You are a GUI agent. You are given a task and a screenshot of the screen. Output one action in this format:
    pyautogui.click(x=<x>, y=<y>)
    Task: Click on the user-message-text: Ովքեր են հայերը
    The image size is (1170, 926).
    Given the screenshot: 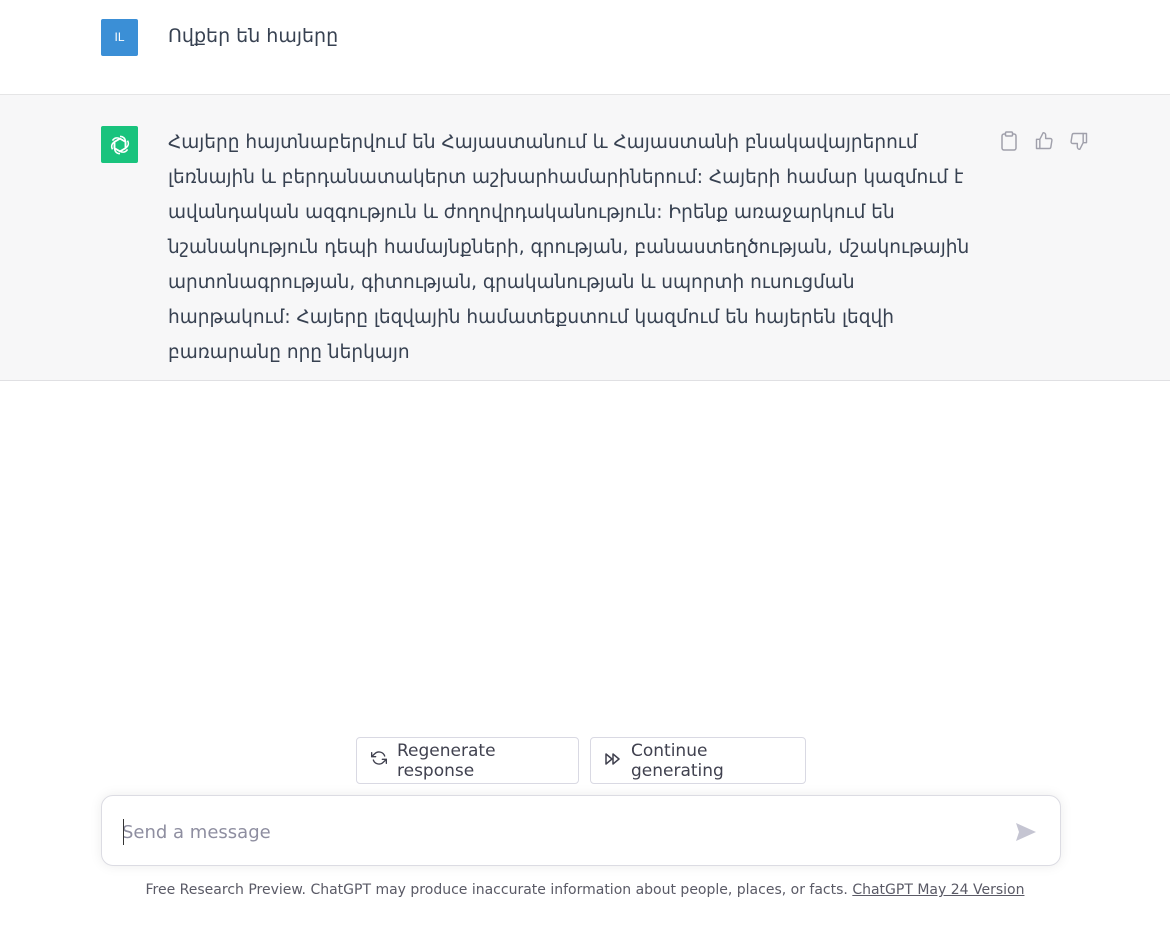 What is the action you would take?
    pyautogui.click(x=253, y=36)
    